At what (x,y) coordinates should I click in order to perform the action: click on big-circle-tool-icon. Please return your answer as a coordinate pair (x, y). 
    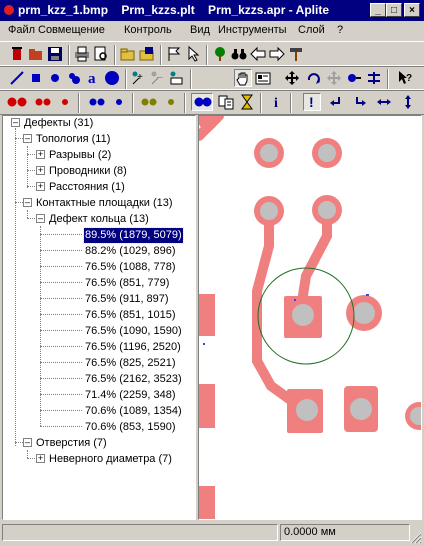
    Looking at the image, I should click on (112, 78).